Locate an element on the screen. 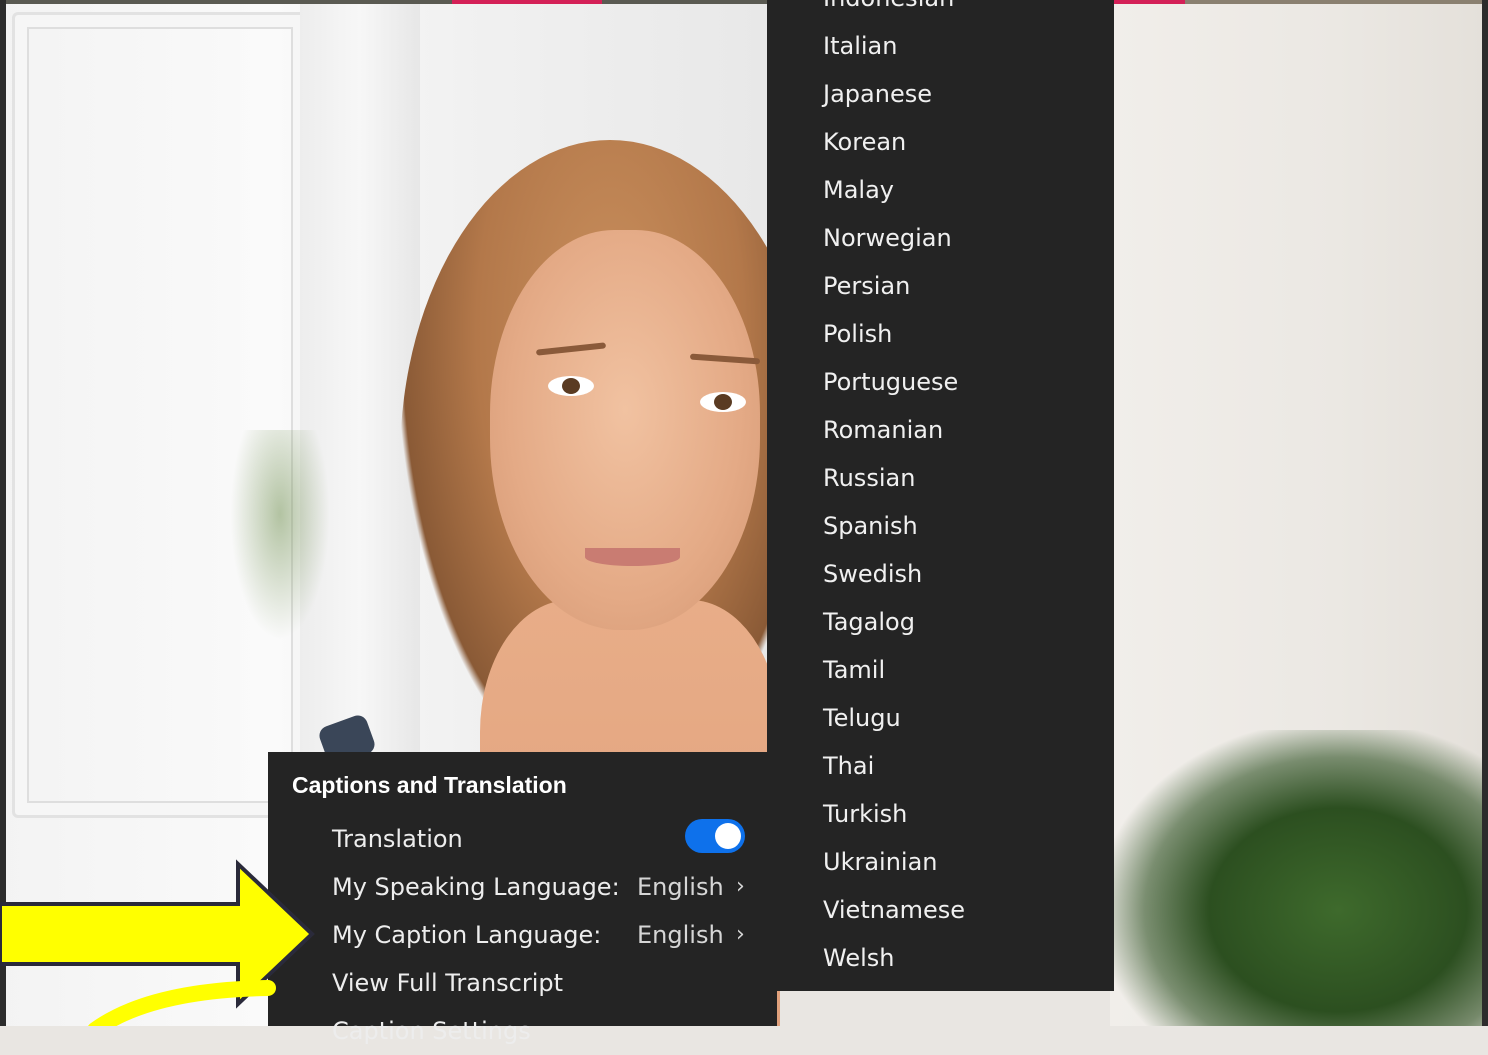 The width and height of the screenshot is (1488, 1055). plant-right is located at coordinates (1299, 878).